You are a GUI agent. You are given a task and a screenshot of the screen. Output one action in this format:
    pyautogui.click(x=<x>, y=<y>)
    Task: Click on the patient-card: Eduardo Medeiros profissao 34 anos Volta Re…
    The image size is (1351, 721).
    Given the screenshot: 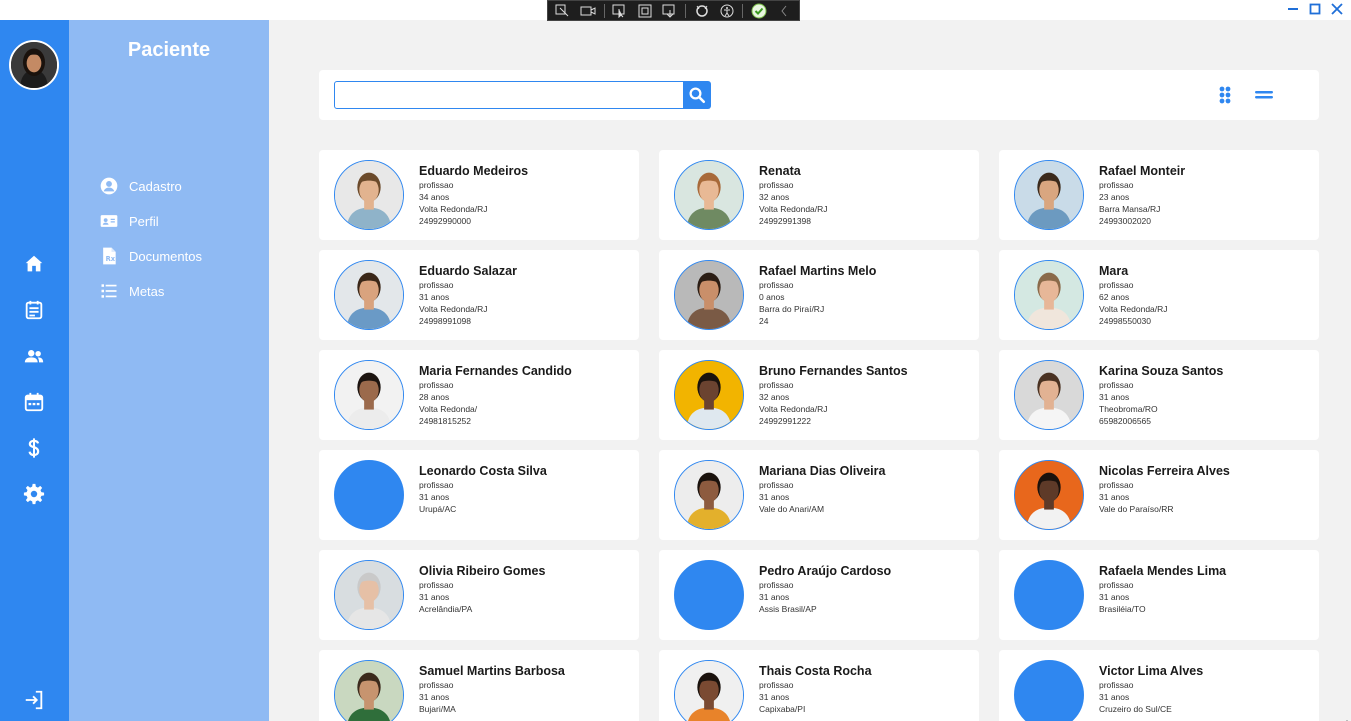 What is the action you would take?
    pyautogui.click(x=479, y=195)
    